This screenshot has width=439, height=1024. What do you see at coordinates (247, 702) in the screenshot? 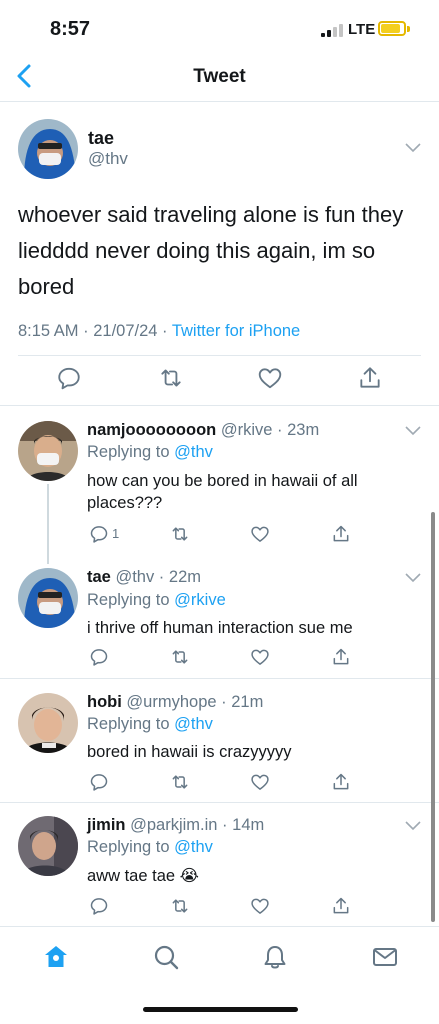
I see `reply-time: 21m` at bounding box center [247, 702].